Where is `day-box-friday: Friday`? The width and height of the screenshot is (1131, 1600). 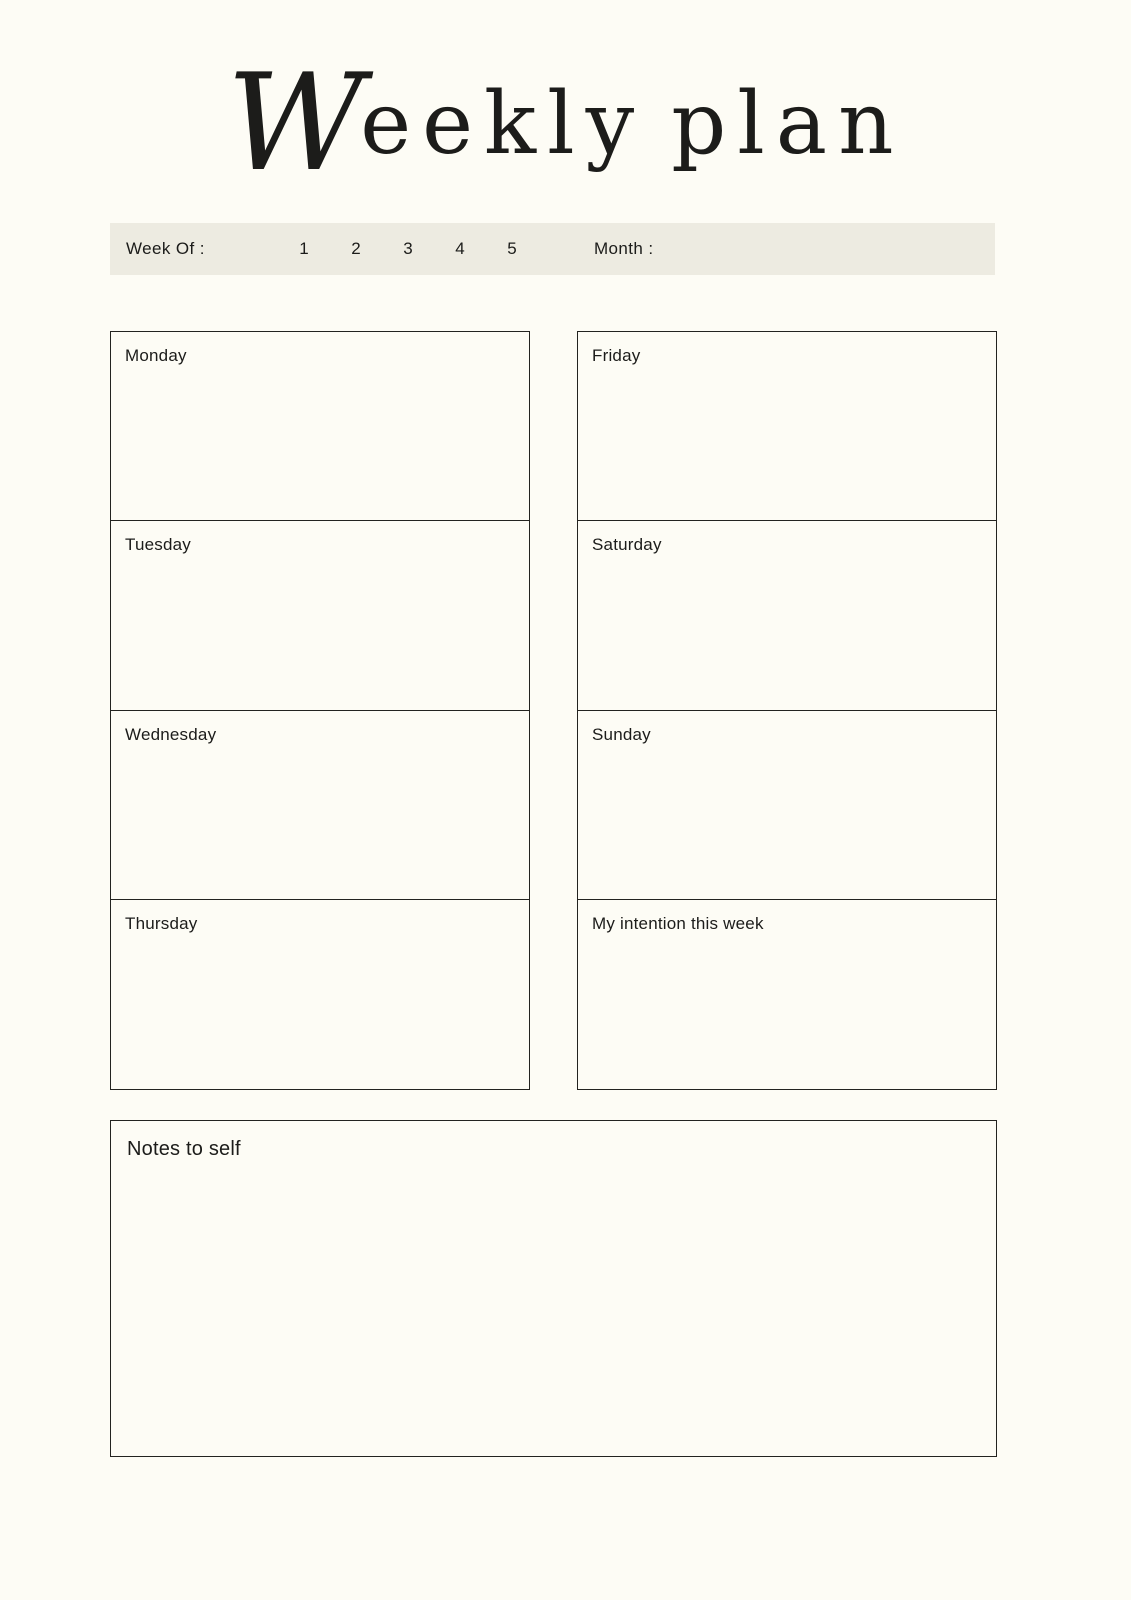 day-box-friday: Friday is located at coordinates (787, 426).